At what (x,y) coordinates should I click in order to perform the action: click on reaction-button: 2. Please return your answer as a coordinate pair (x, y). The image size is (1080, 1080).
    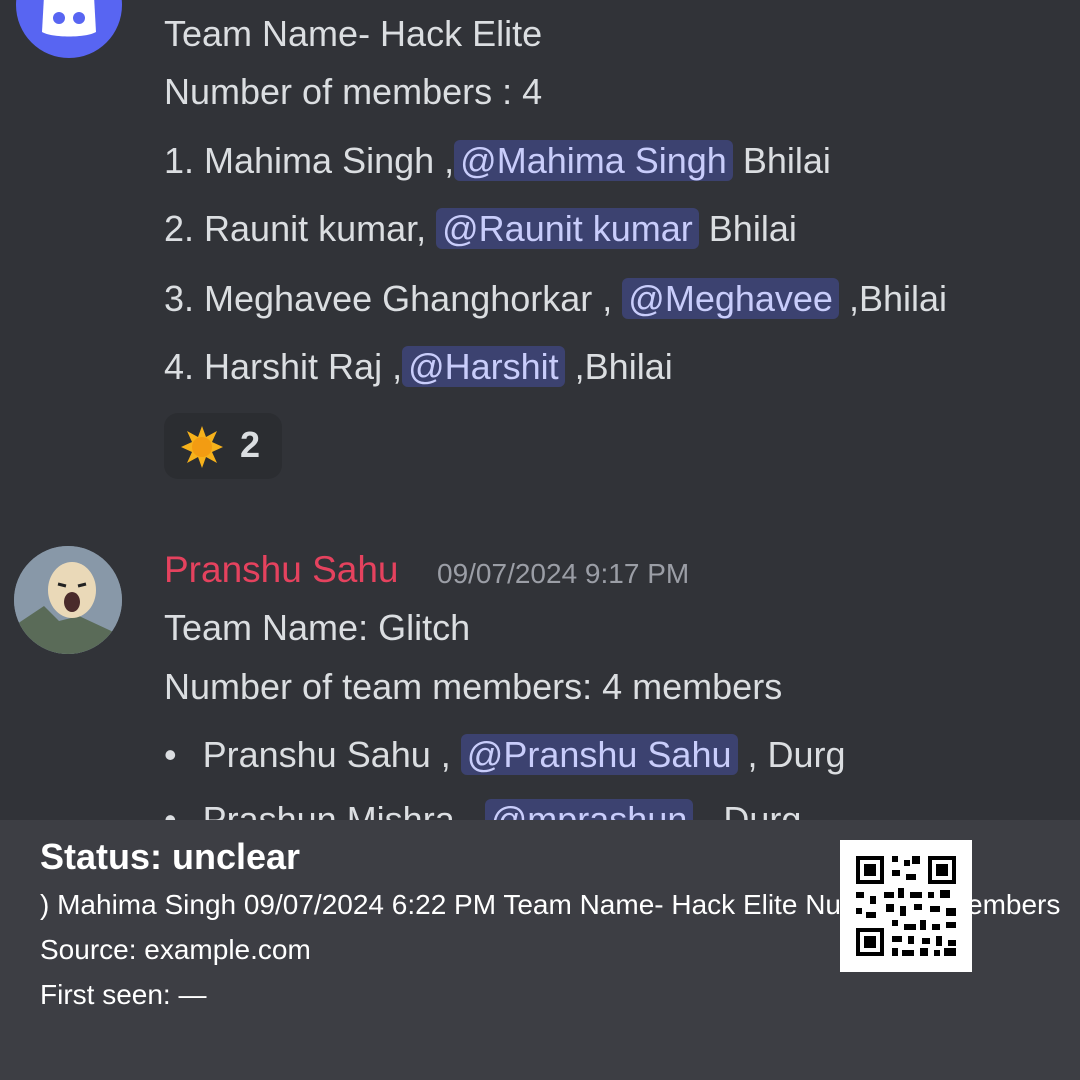
    Looking at the image, I should click on (223, 446).